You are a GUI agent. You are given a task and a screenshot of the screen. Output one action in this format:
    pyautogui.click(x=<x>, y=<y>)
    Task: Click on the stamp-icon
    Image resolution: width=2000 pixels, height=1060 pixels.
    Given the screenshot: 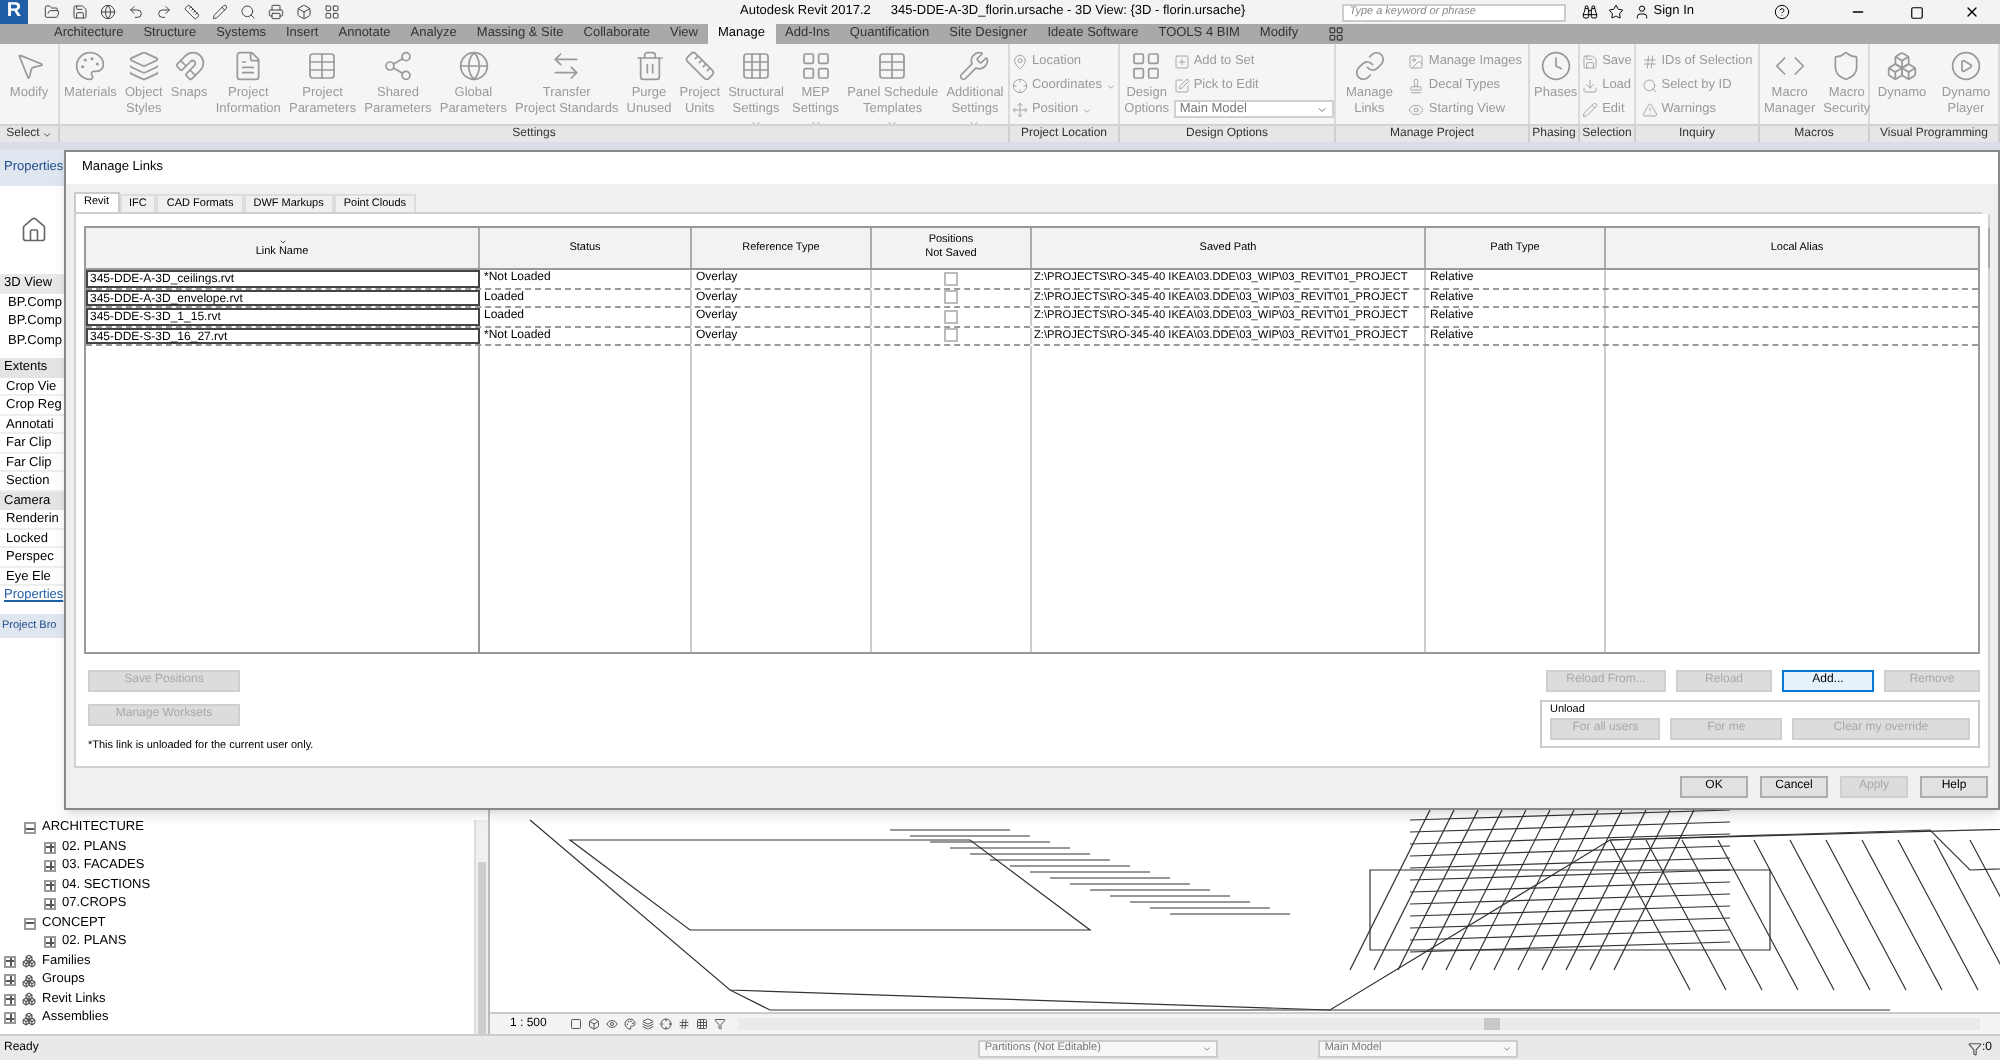 What is the action you would take?
    pyautogui.click(x=1416, y=86)
    